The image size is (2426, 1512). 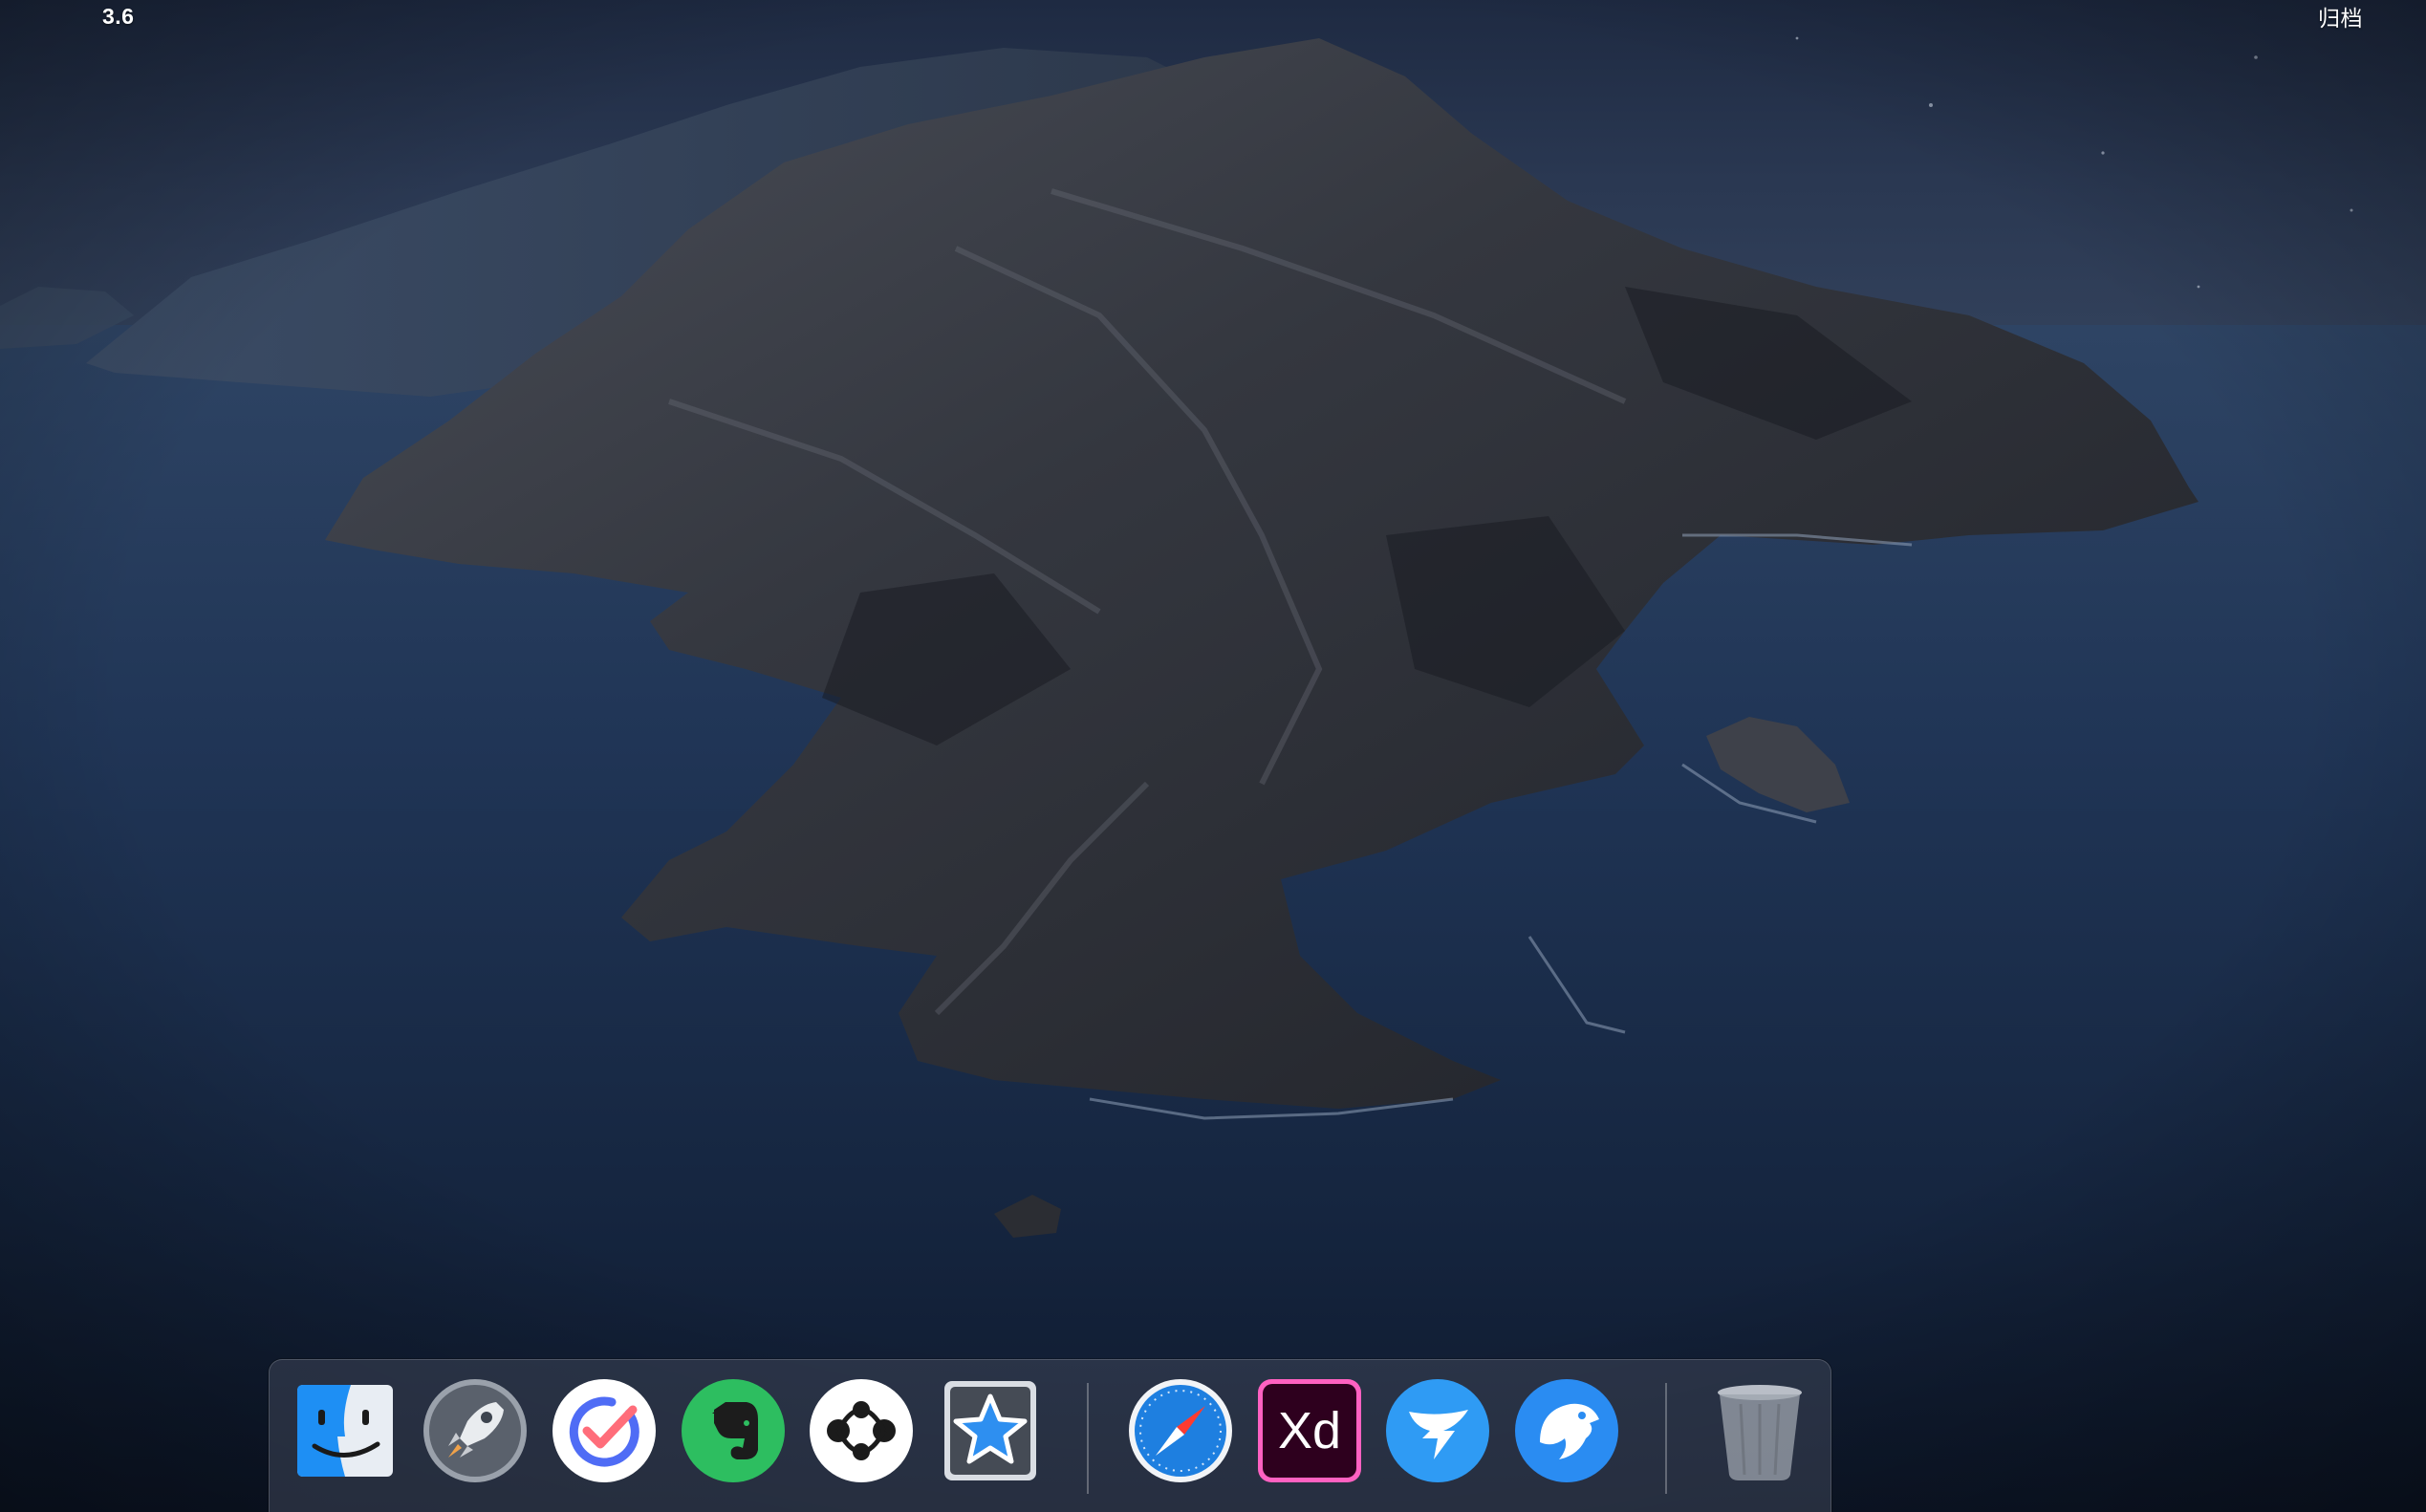 I want to click on eagle-dock-item, so click(x=1566, y=1430).